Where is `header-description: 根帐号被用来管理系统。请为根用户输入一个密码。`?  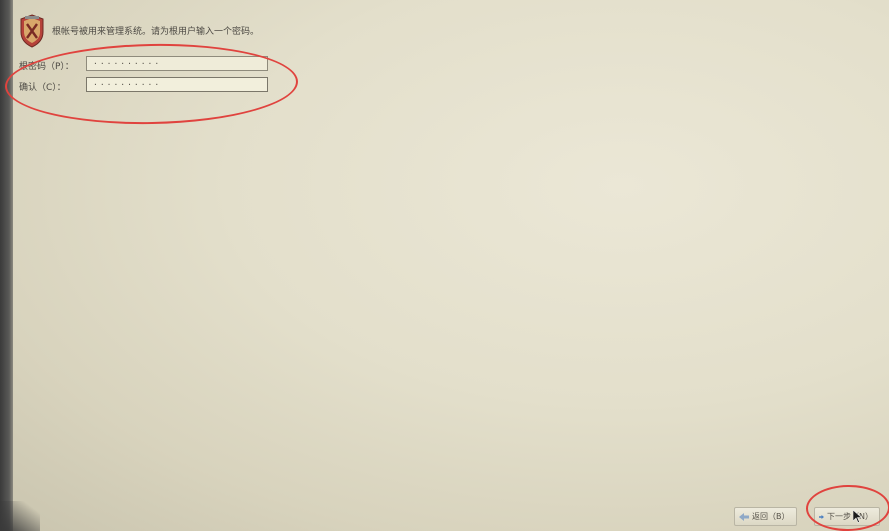
header-description: 根帐号被用来管理系统。请为根用户输入一个密码。 is located at coordinates (156, 32).